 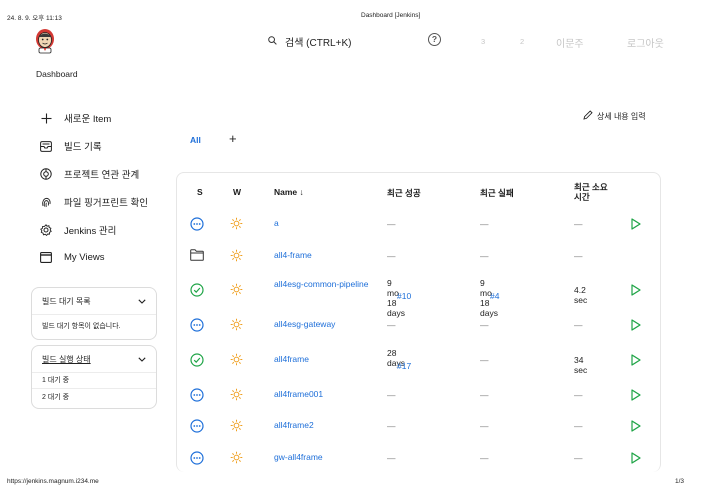 I want to click on job-name-link: a, so click(x=321, y=223).